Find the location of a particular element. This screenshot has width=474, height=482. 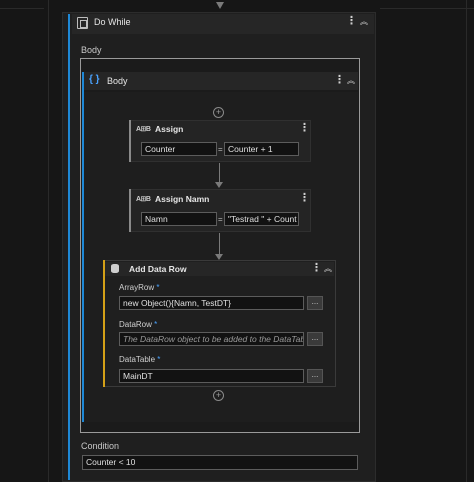

do-while-icon is located at coordinates (82, 23).